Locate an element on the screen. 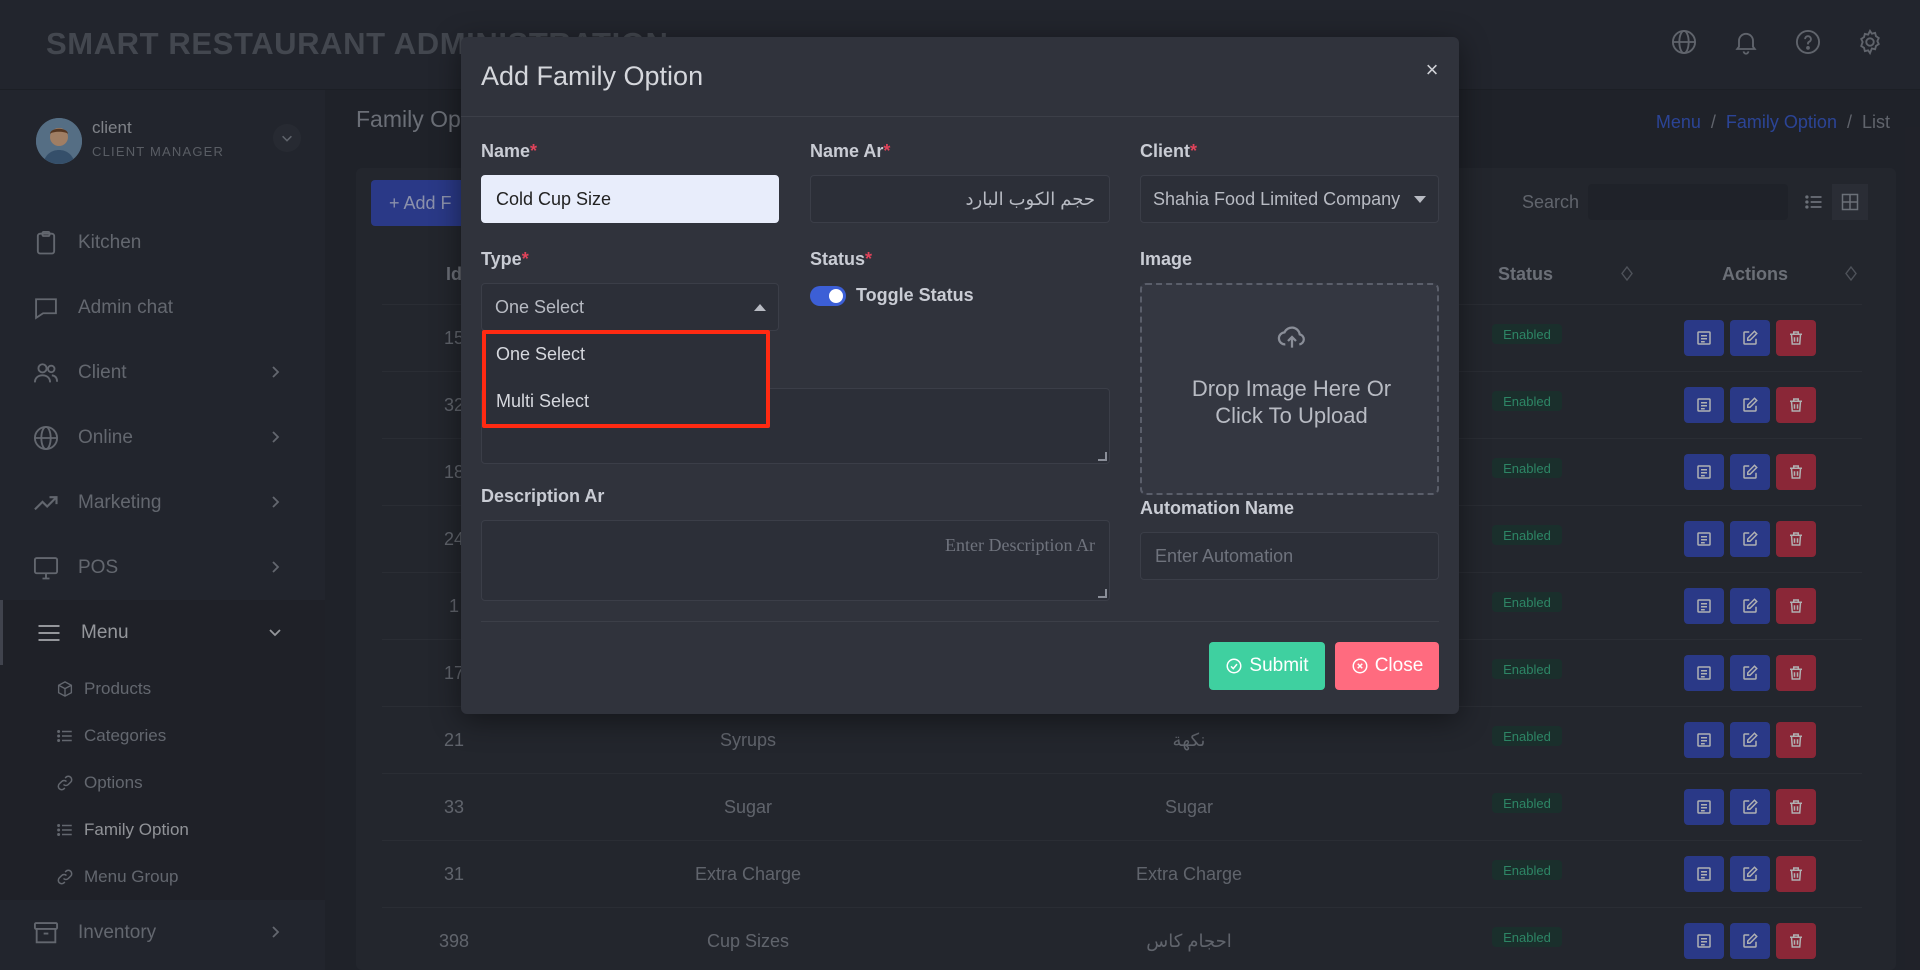 This screenshot has width=1920, height=970. dropzone-text: Drop Image Here Or Click To Upload is located at coordinates (1291, 402).